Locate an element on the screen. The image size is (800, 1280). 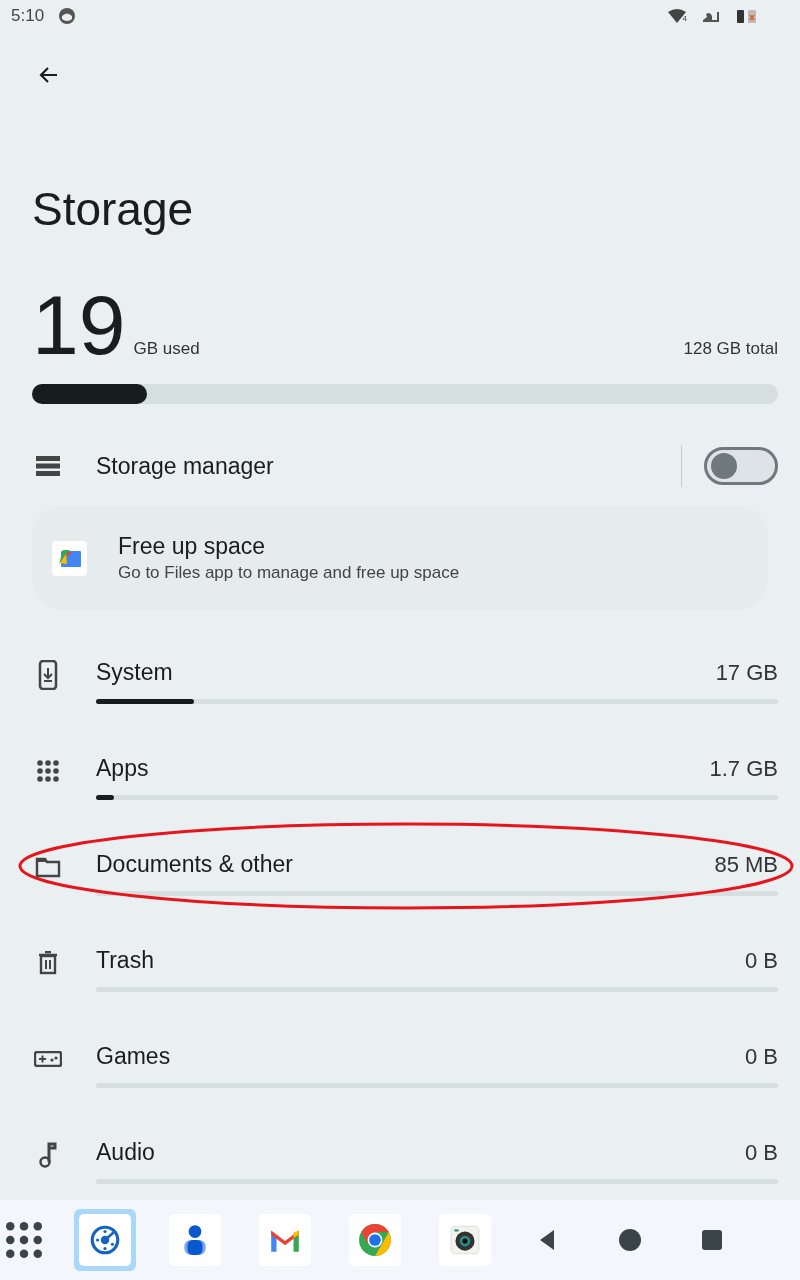
app-drawer-button is located at coordinates (24, 1240).